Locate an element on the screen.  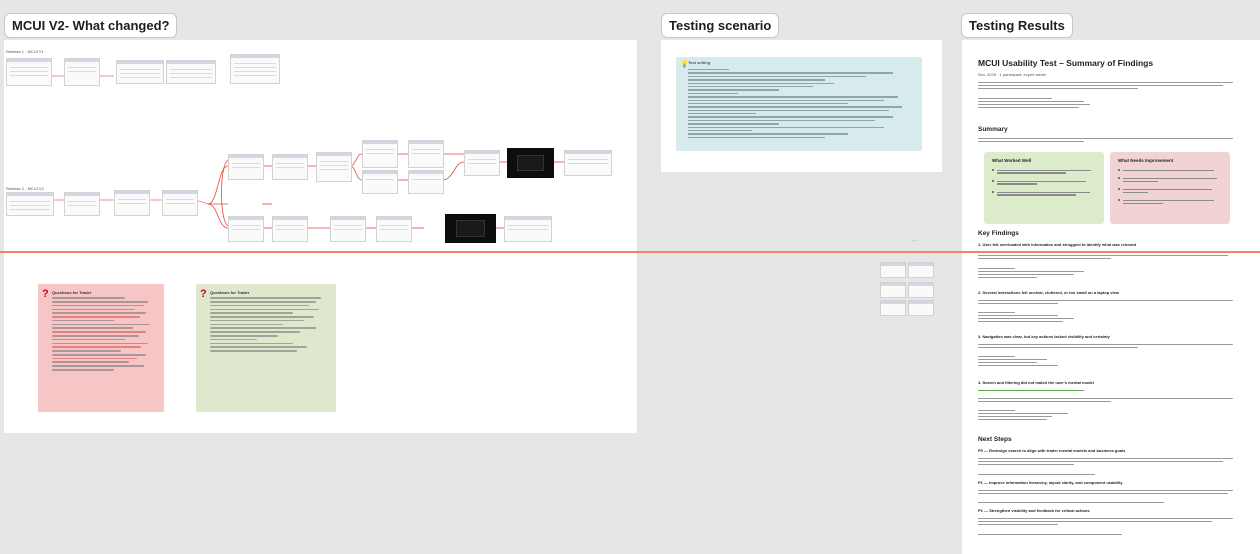
worked-well-box: What Worked Well is located at coordinates (1044, 188).